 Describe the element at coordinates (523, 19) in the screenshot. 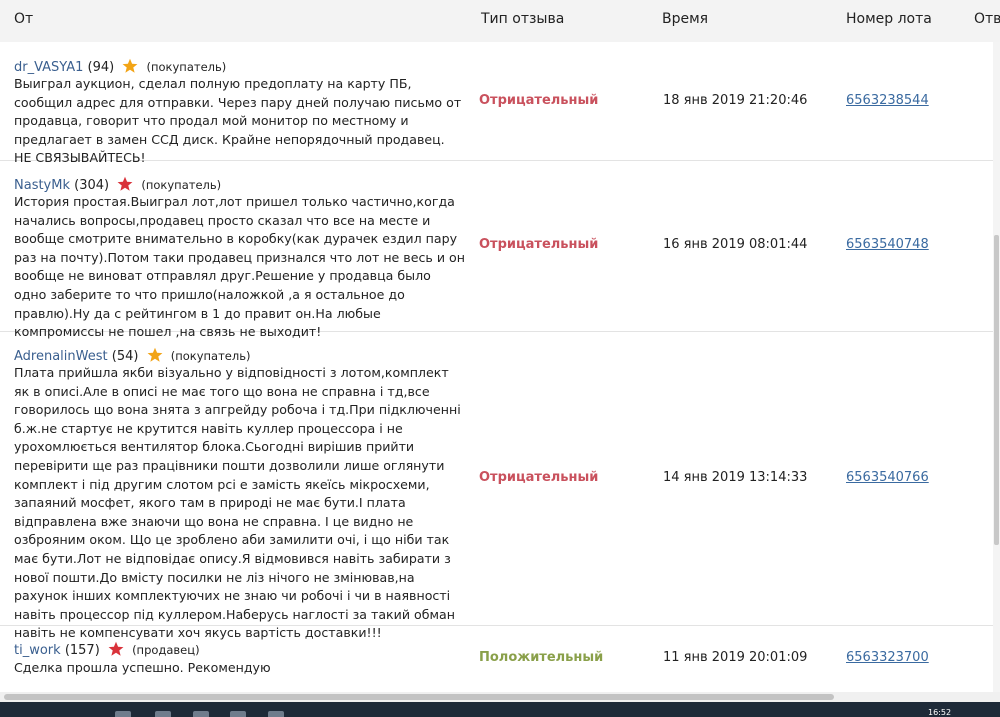

I see `column-type: Тип отзыва` at that location.